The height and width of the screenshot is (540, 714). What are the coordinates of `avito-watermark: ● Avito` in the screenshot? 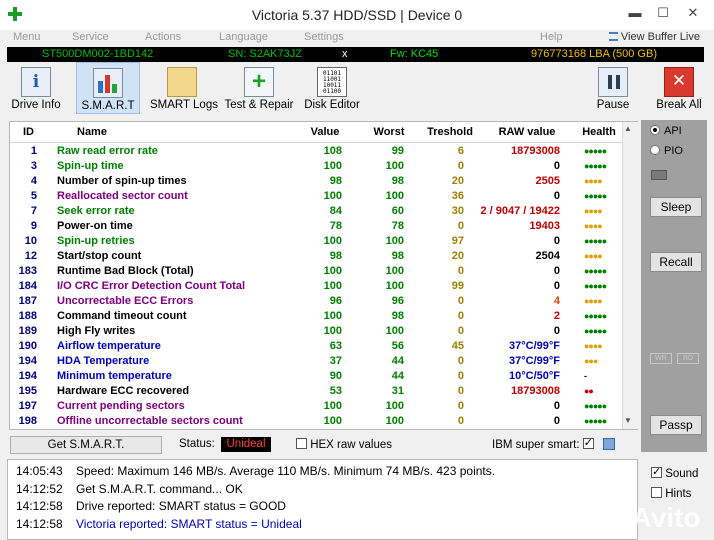 It's located at (654, 517).